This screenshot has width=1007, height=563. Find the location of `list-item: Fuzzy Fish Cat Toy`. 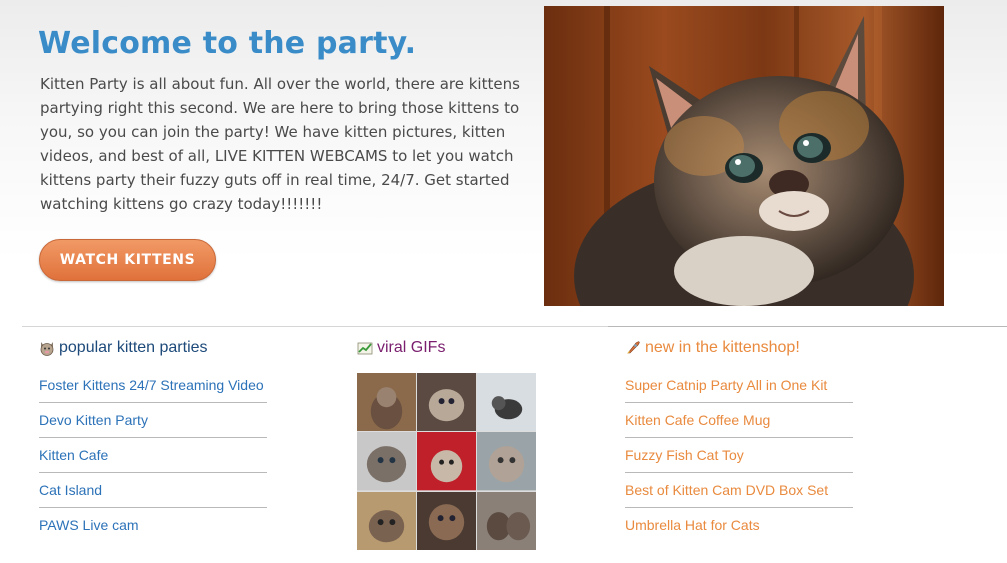

list-item: Fuzzy Fish Cat Toy is located at coordinates (739, 455).